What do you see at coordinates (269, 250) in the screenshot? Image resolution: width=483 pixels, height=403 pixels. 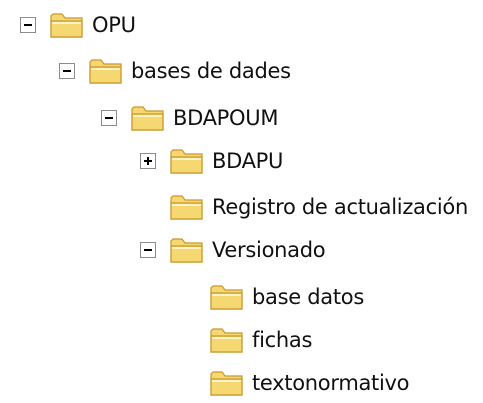 I see `tree-node-label: Versionado` at bounding box center [269, 250].